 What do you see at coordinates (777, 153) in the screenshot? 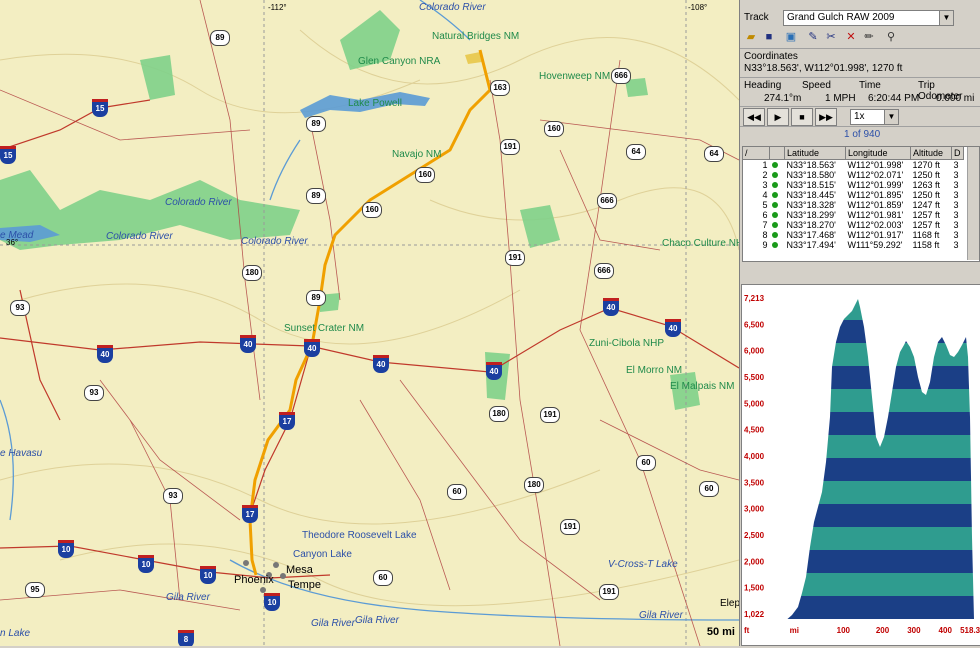
I see `column-header` at bounding box center [777, 153].